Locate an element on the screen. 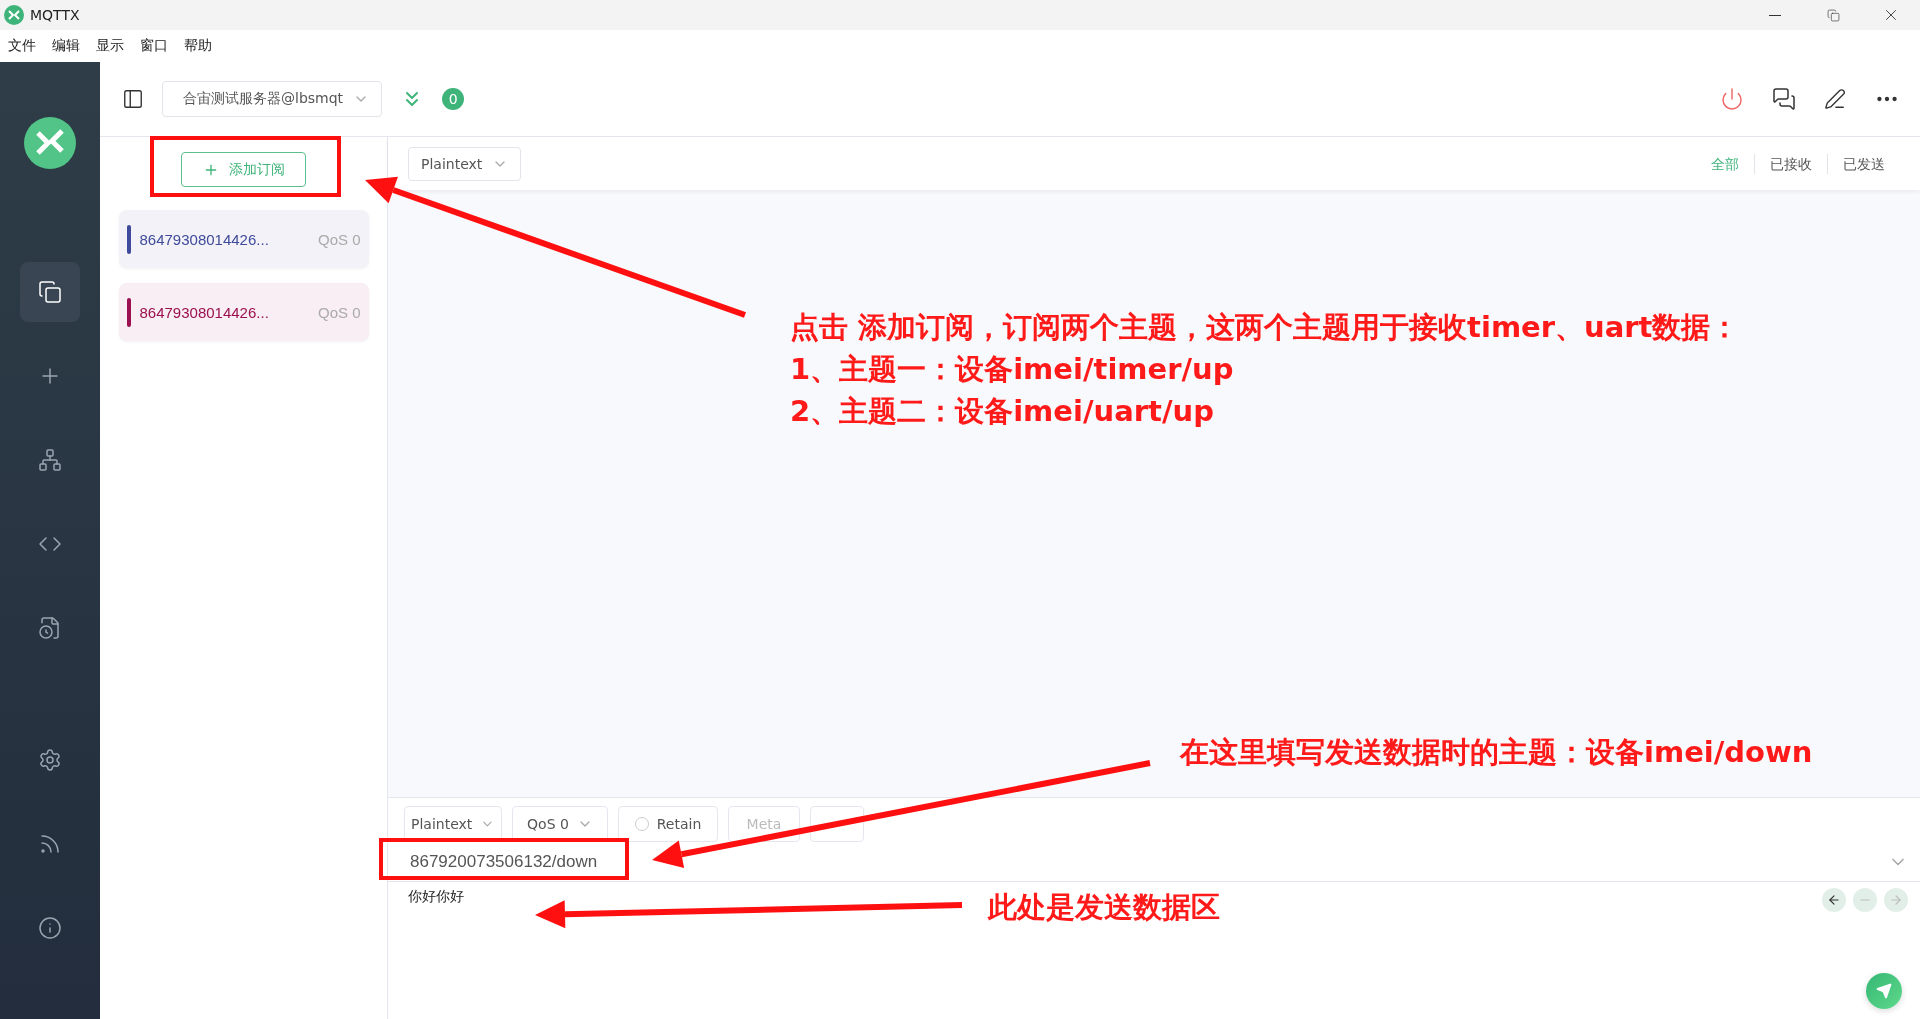 This screenshot has width=1920, height=1019. format-dropdown: Plaintext is located at coordinates (465, 163).